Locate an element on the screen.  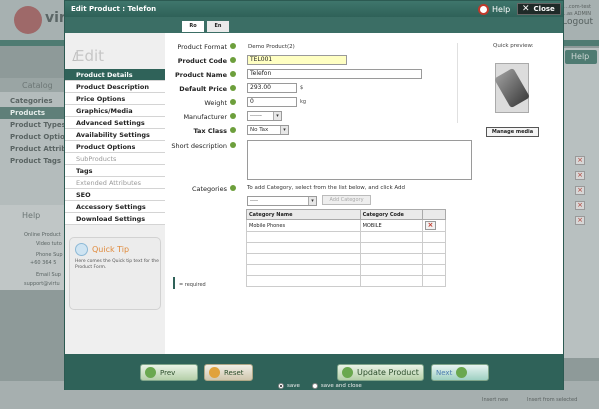
close-button-label: Close is located at coordinates (544, 9).